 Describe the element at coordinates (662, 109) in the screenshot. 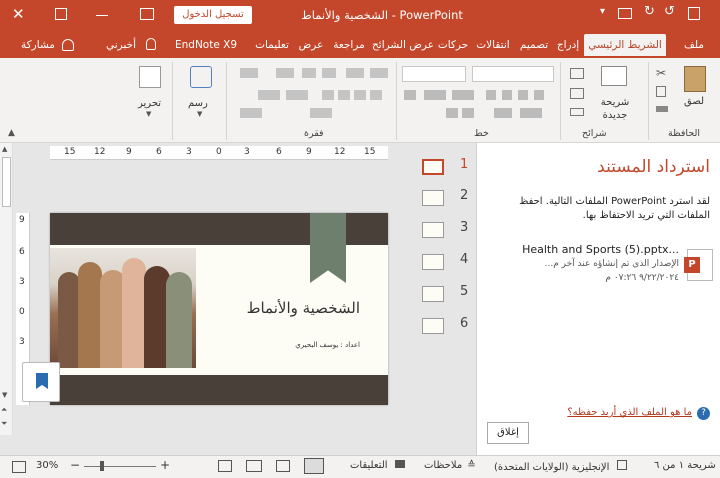

I see `format-painter-icon` at that location.